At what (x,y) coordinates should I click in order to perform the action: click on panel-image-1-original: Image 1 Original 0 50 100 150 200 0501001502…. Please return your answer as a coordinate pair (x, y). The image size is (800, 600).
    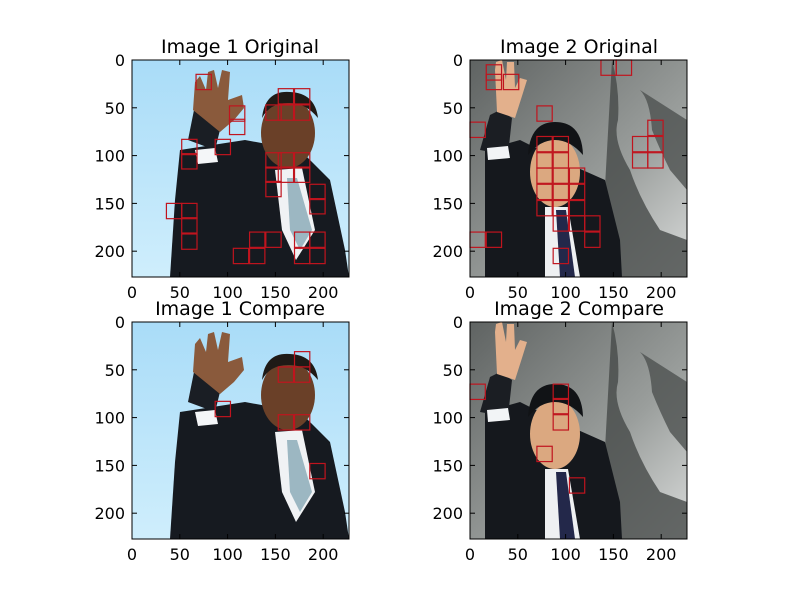
    Looking at the image, I should click on (222, 169).